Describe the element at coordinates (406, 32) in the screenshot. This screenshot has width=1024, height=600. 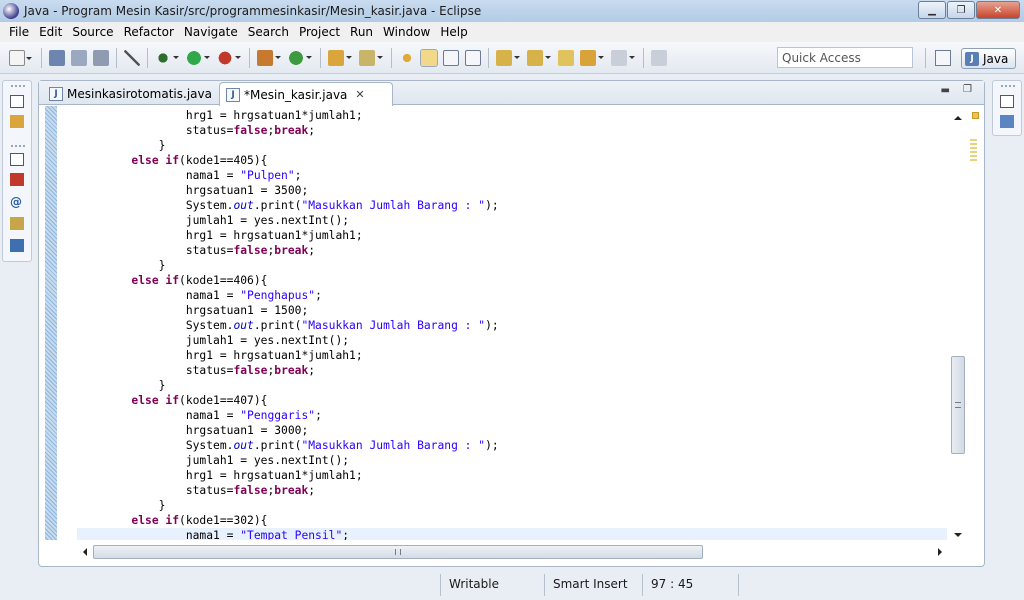
I see `menu-window: Window` at that location.